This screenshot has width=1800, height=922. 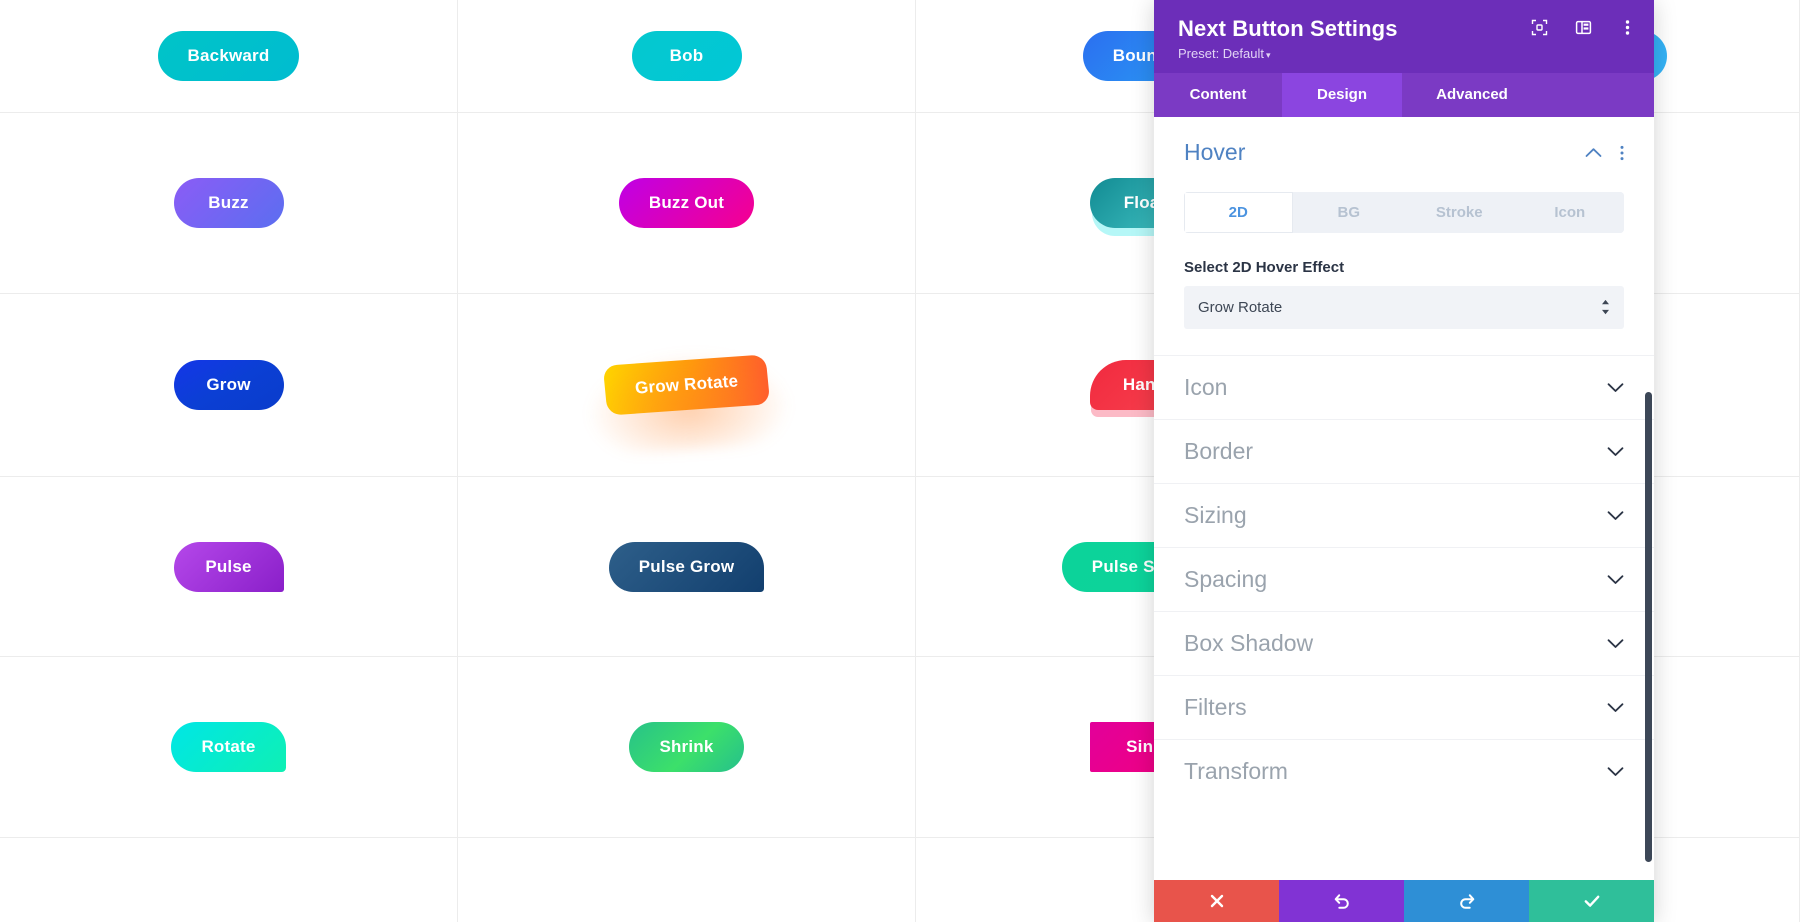 I want to click on hover-demo-button: Shrink, so click(x=686, y=747).